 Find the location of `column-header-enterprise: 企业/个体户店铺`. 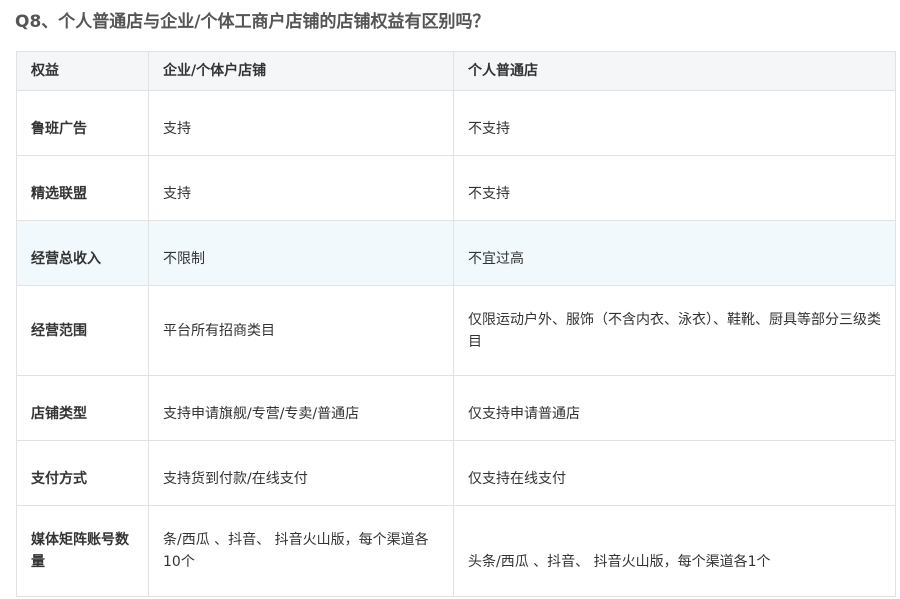

column-header-enterprise: 企业/个体户店铺 is located at coordinates (301, 71).